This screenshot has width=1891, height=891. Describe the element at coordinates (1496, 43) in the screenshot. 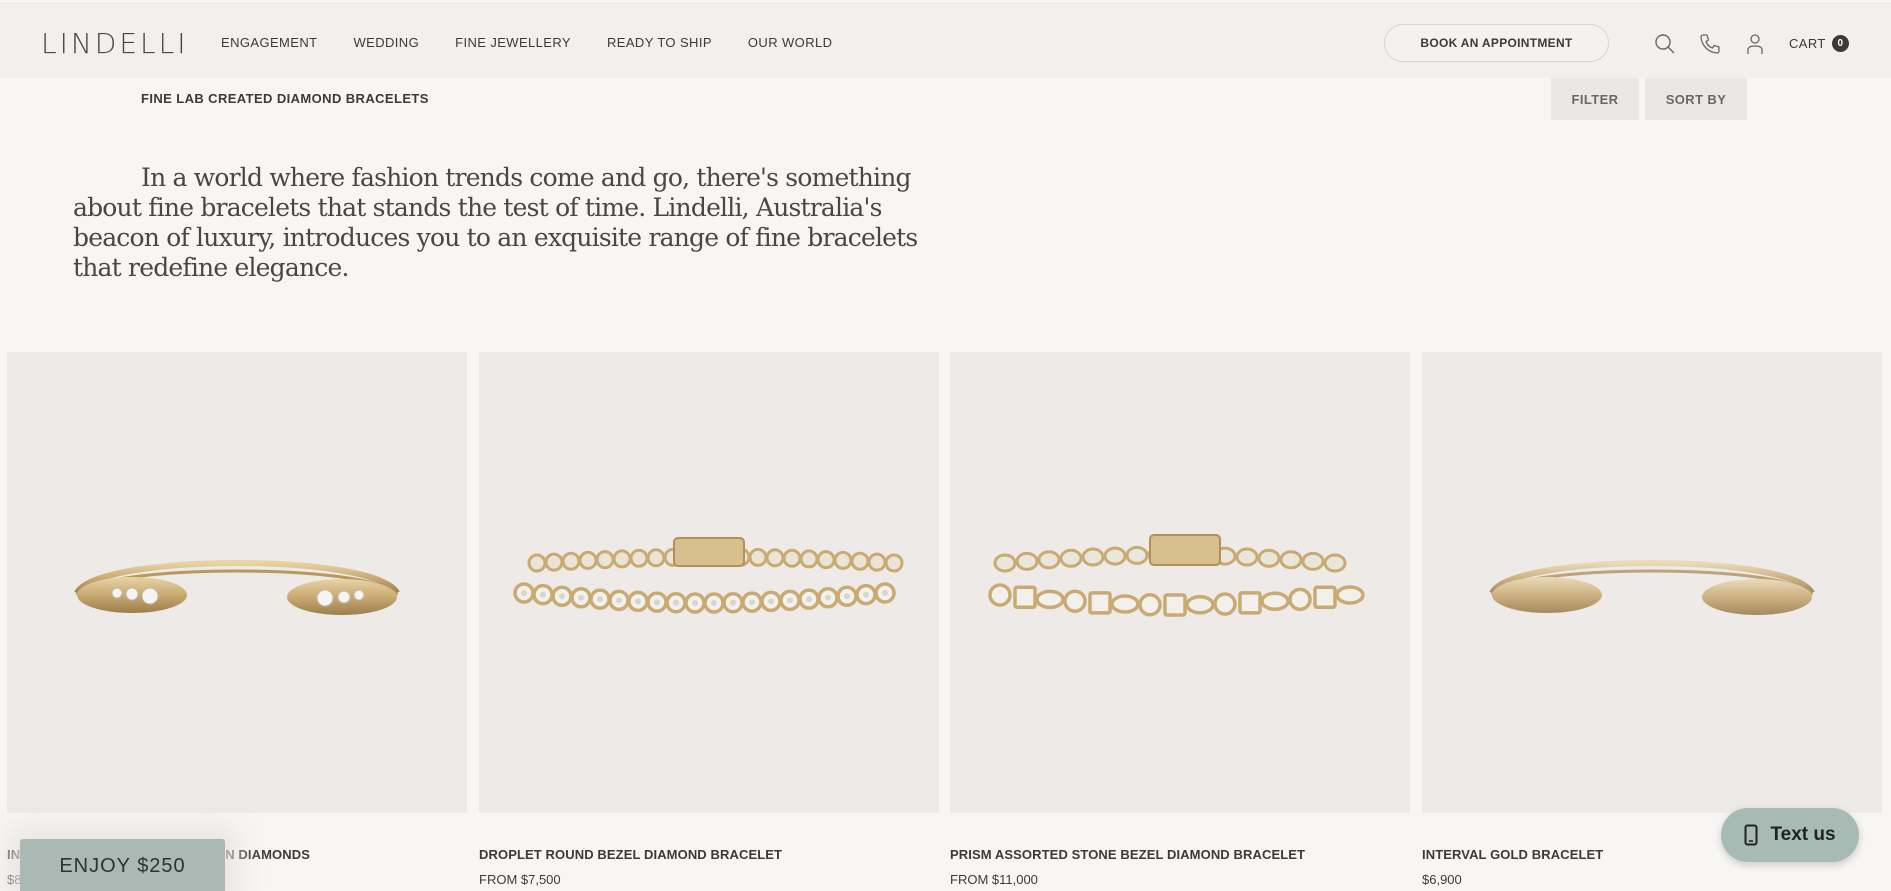

I see `book-appointment-button: BOOK AN APPOINTMENT` at that location.